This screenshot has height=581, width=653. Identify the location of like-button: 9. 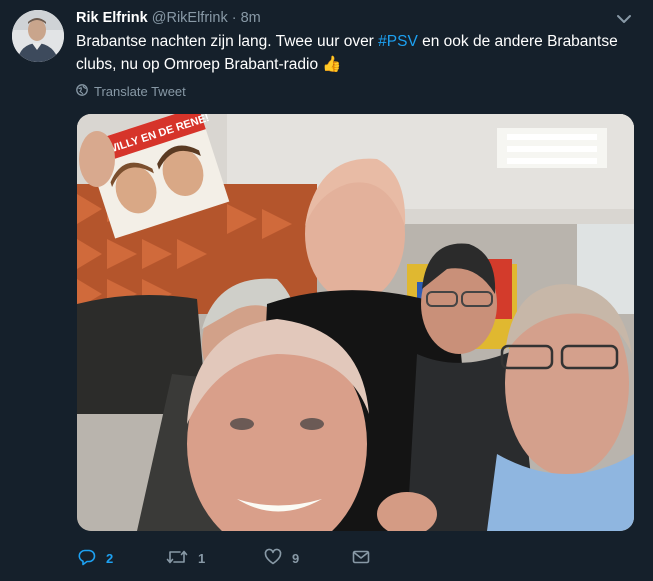
(308, 558).